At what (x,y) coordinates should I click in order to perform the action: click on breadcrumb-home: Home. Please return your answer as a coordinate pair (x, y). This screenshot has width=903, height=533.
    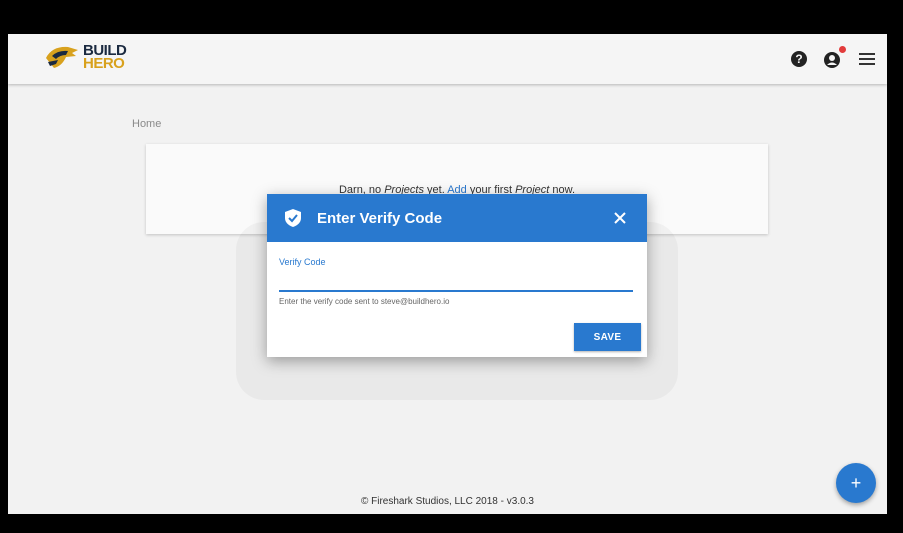
    Looking at the image, I should click on (146, 124).